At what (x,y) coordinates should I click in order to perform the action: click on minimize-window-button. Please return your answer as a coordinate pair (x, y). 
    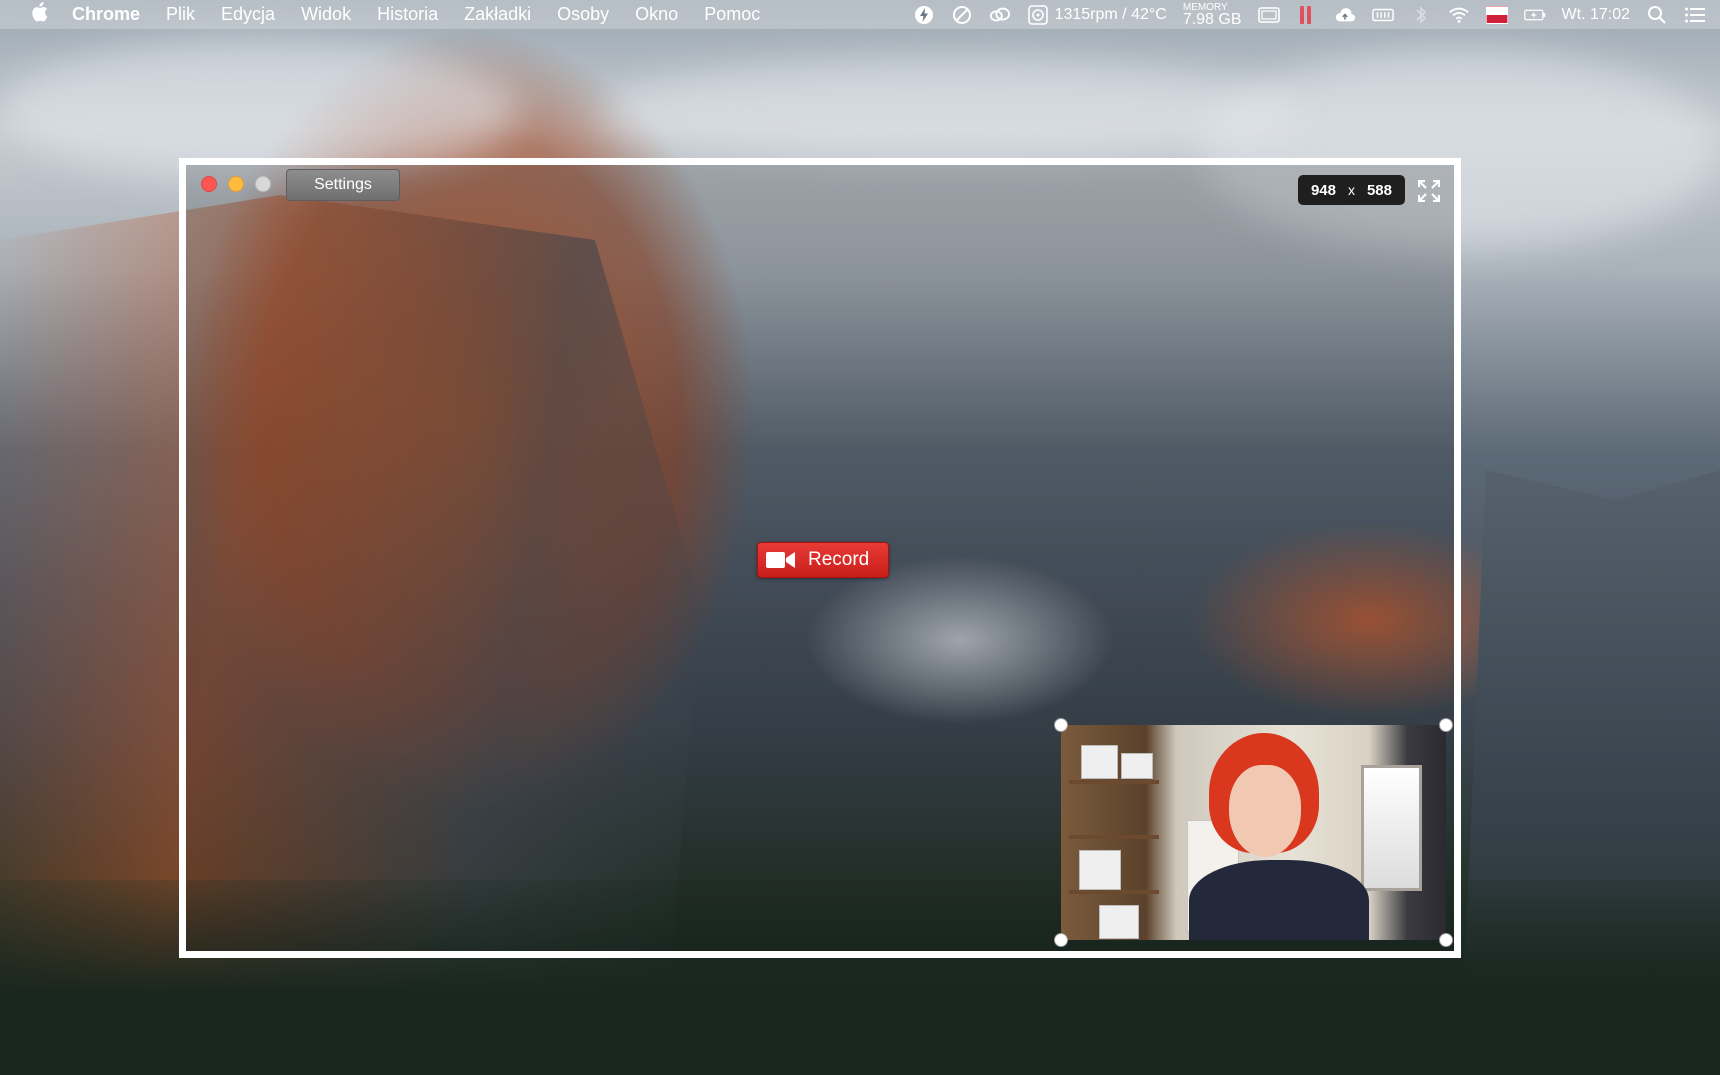
    Looking at the image, I should click on (236, 184).